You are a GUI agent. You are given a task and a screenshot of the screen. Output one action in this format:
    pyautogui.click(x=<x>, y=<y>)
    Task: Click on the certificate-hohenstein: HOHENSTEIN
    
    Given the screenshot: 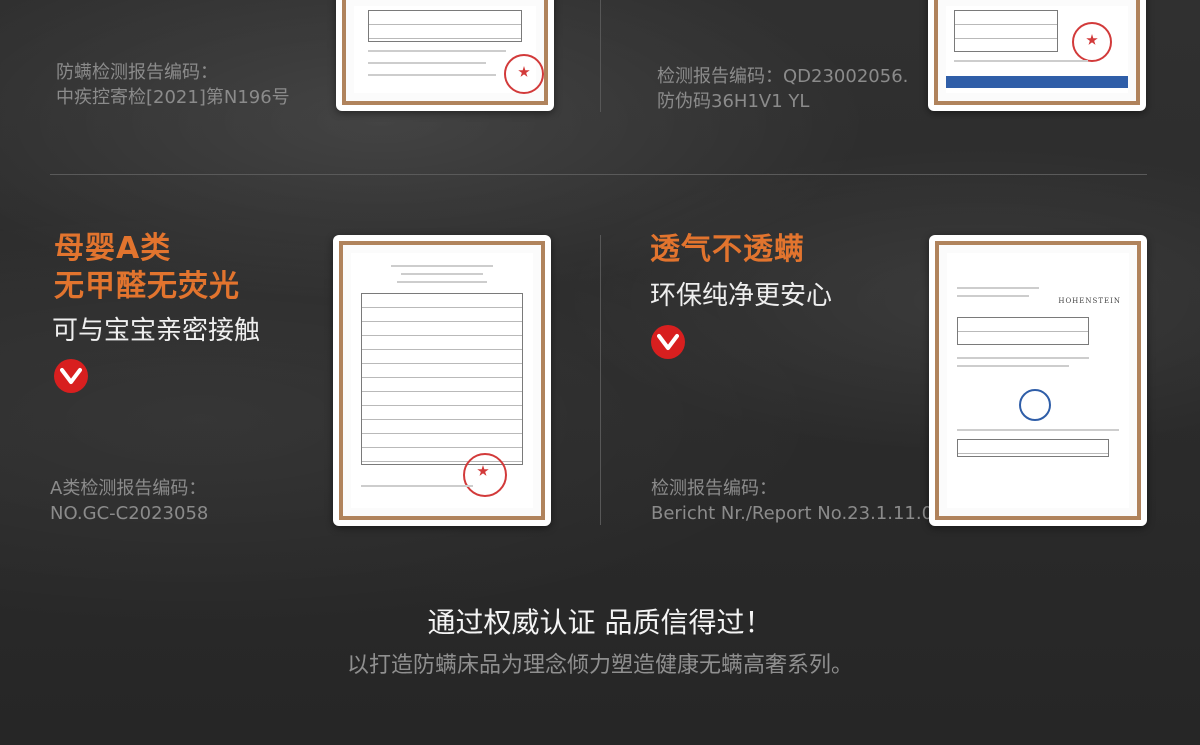 What is the action you would take?
    pyautogui.click(x=1038, y=380)
    